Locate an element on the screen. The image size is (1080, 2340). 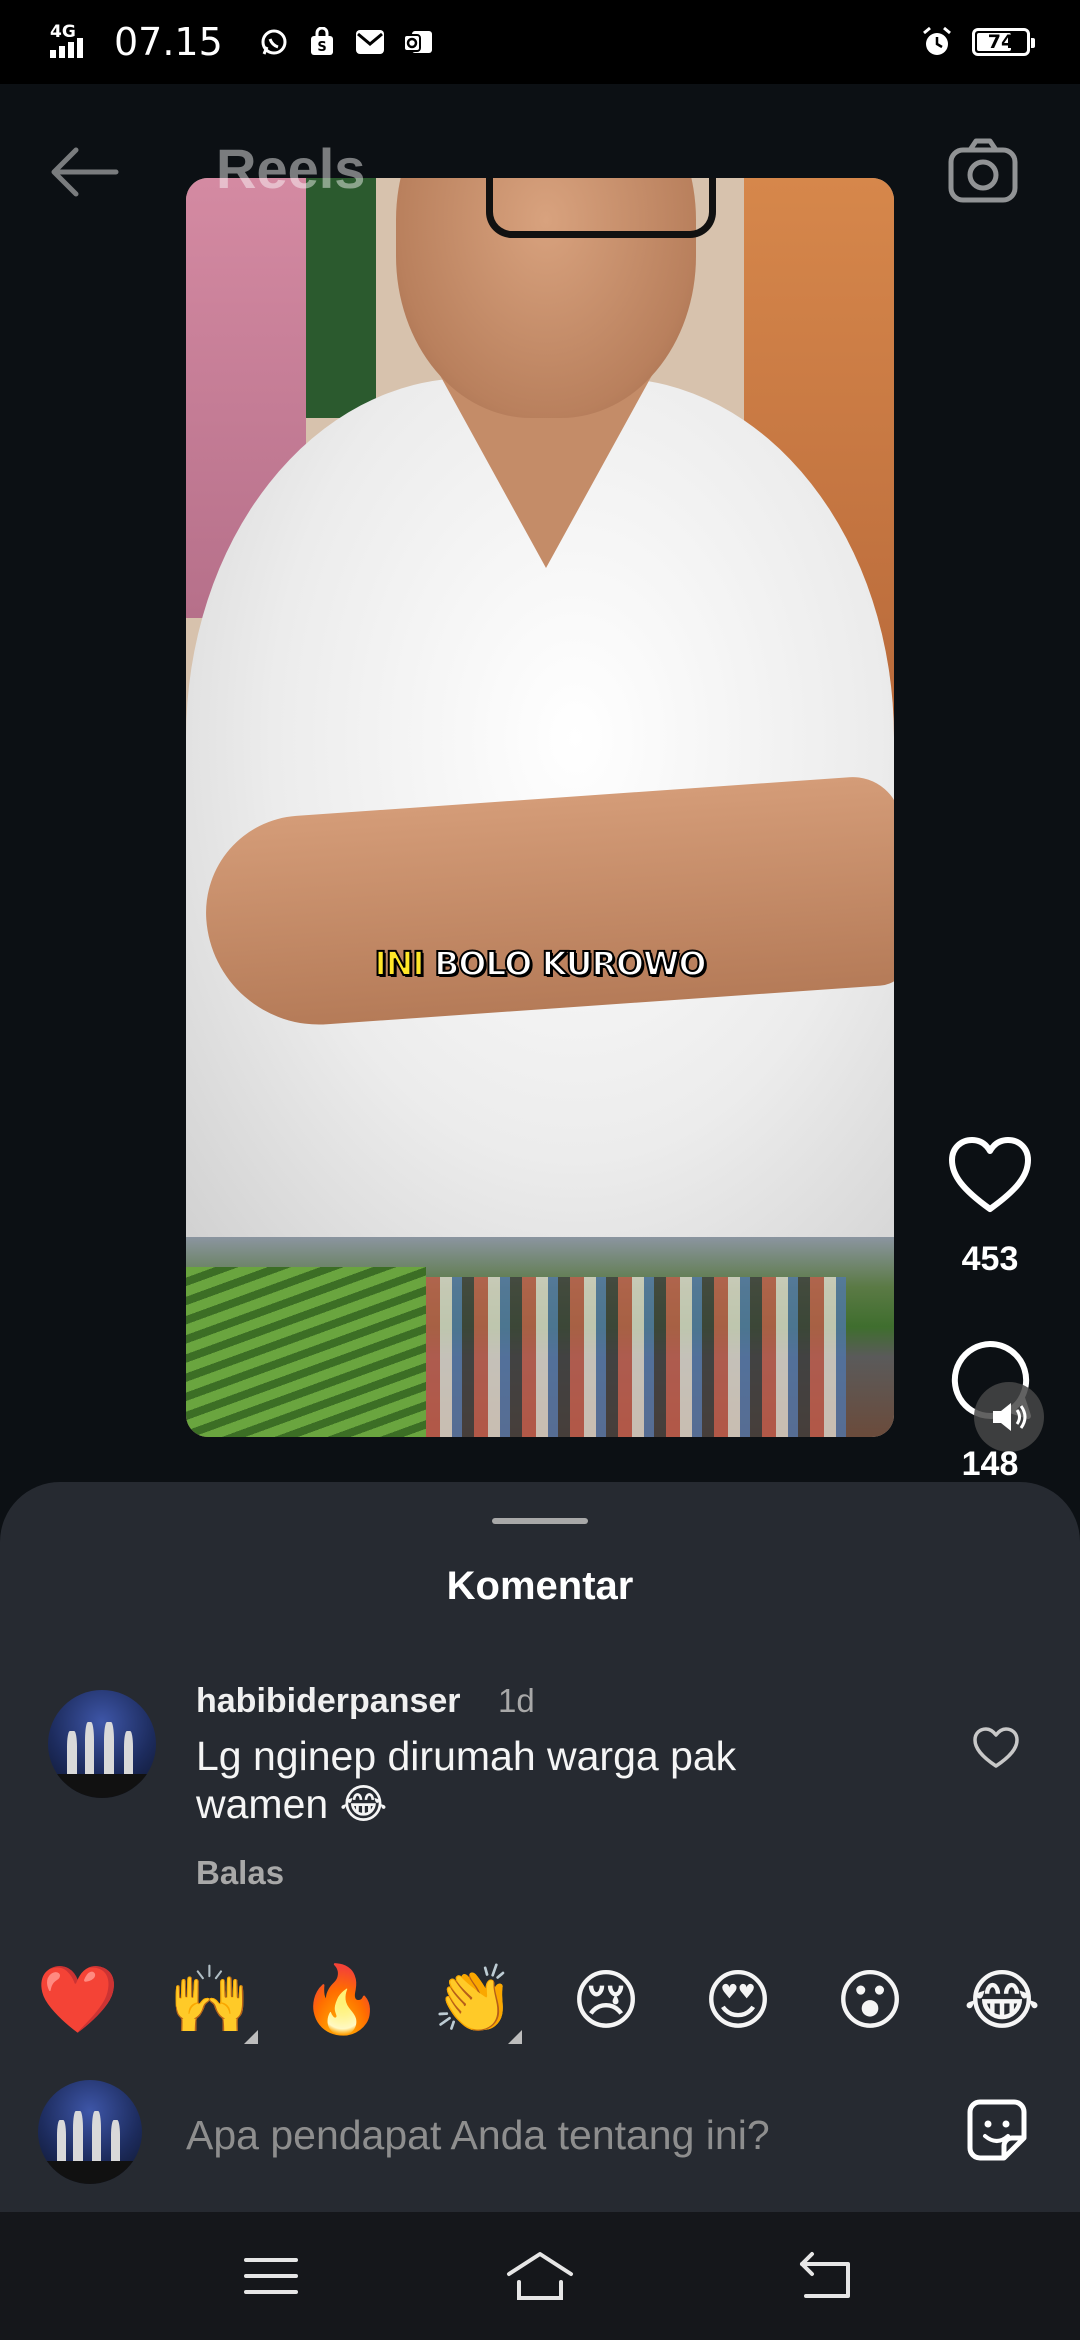
reaction-clap: 👏 is located at coordinates (474, 2000).